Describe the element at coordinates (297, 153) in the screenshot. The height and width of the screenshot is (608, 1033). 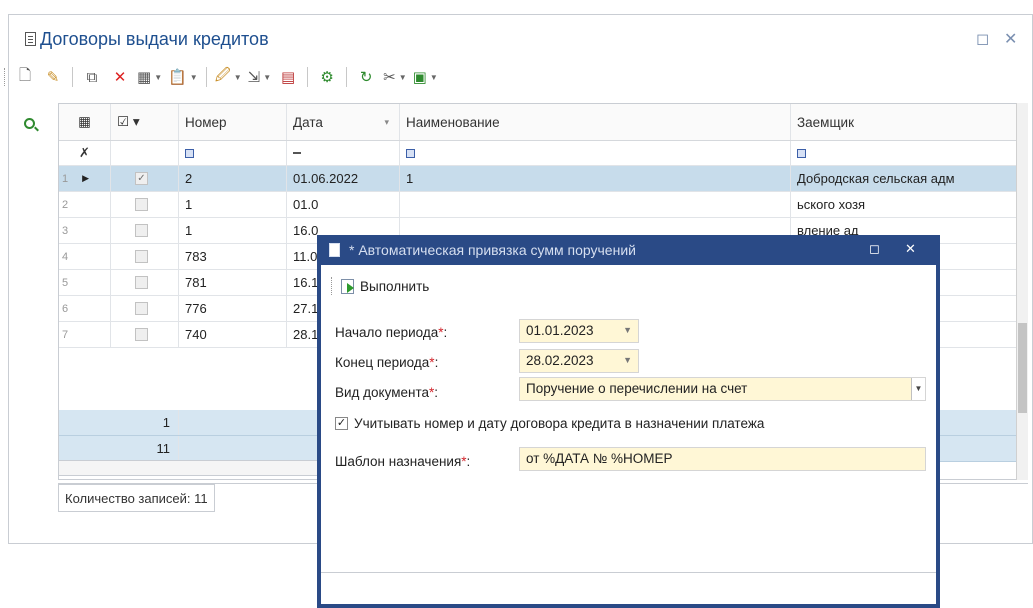
I see `filter-dash-icon` at that location.